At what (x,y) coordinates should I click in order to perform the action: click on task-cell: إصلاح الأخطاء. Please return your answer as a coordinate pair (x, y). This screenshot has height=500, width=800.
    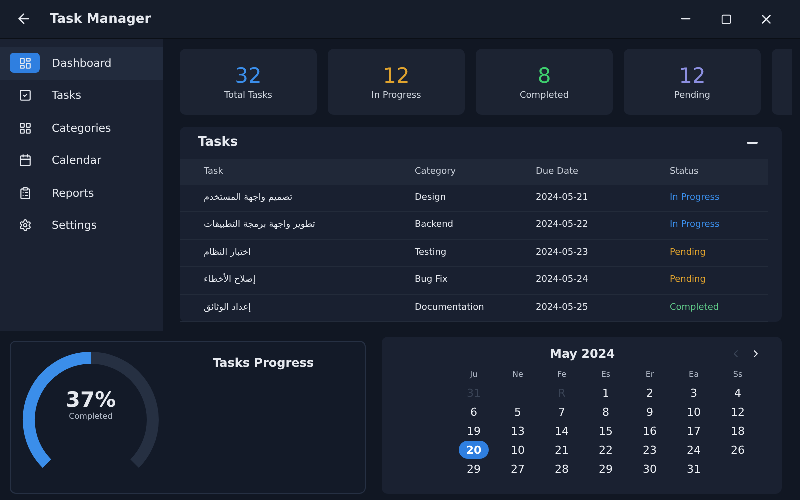
    Looking at the image, I should click on (285, 280).